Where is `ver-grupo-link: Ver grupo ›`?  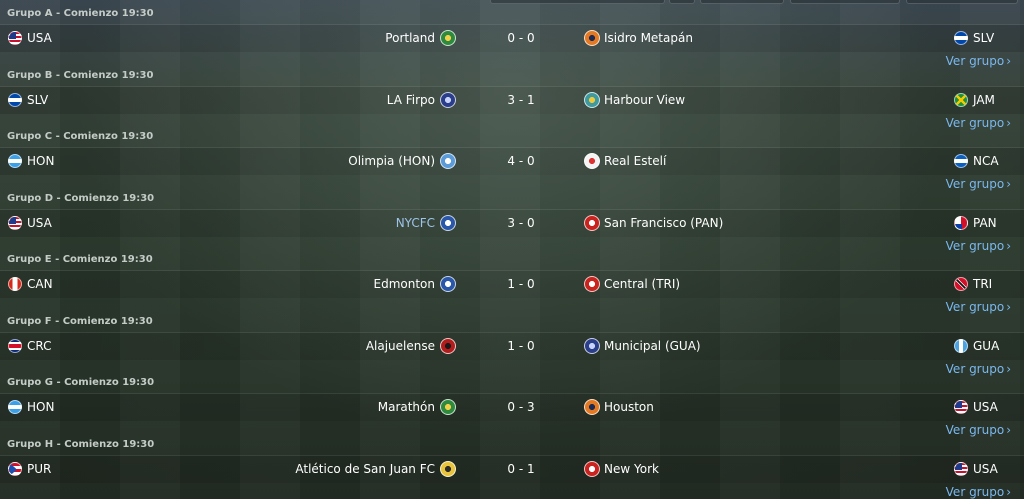 ver-grupo-link: Ver grupo › is located at coordinates (978, 492).